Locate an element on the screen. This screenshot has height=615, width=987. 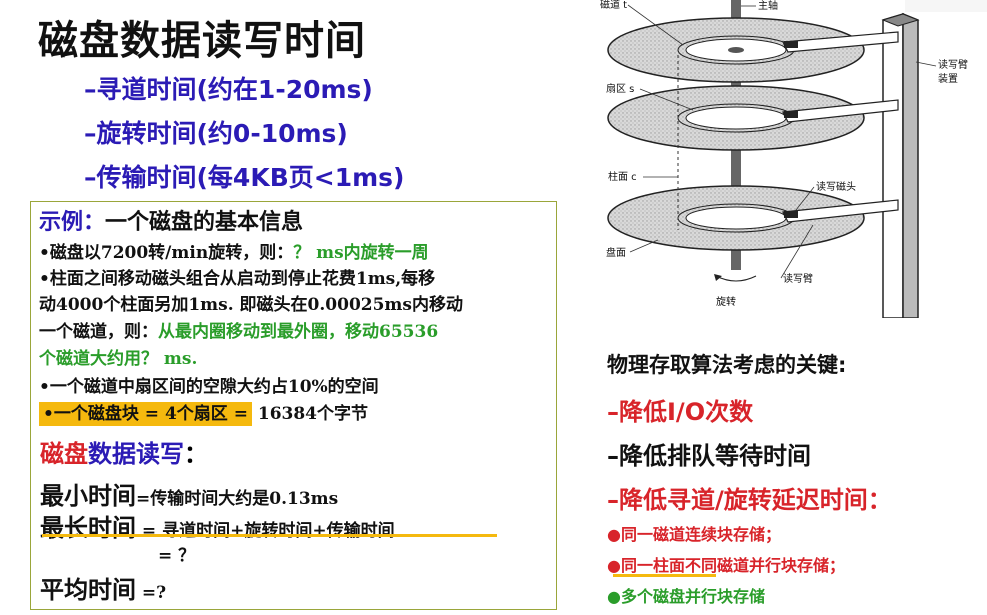
key-considerations-heading: 物理存取算法考虑的关键: is located at coordinates (727, 365).